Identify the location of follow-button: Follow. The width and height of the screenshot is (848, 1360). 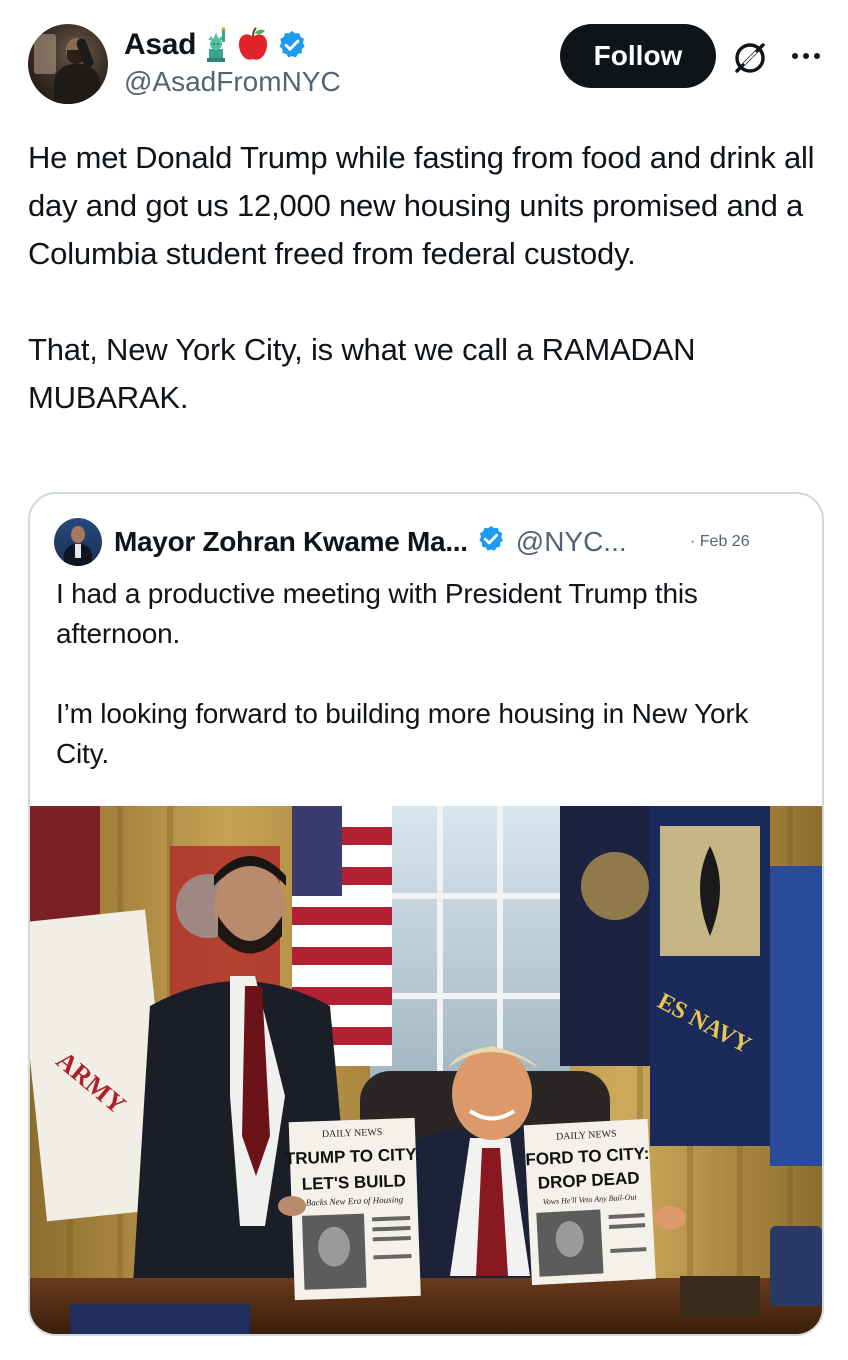
(638, 56).